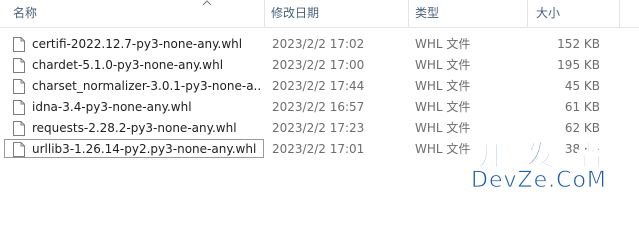 This screenshot has height=240, width=639. I want to click on file-date: 2023/2/2 16:57, so click(318, 107).